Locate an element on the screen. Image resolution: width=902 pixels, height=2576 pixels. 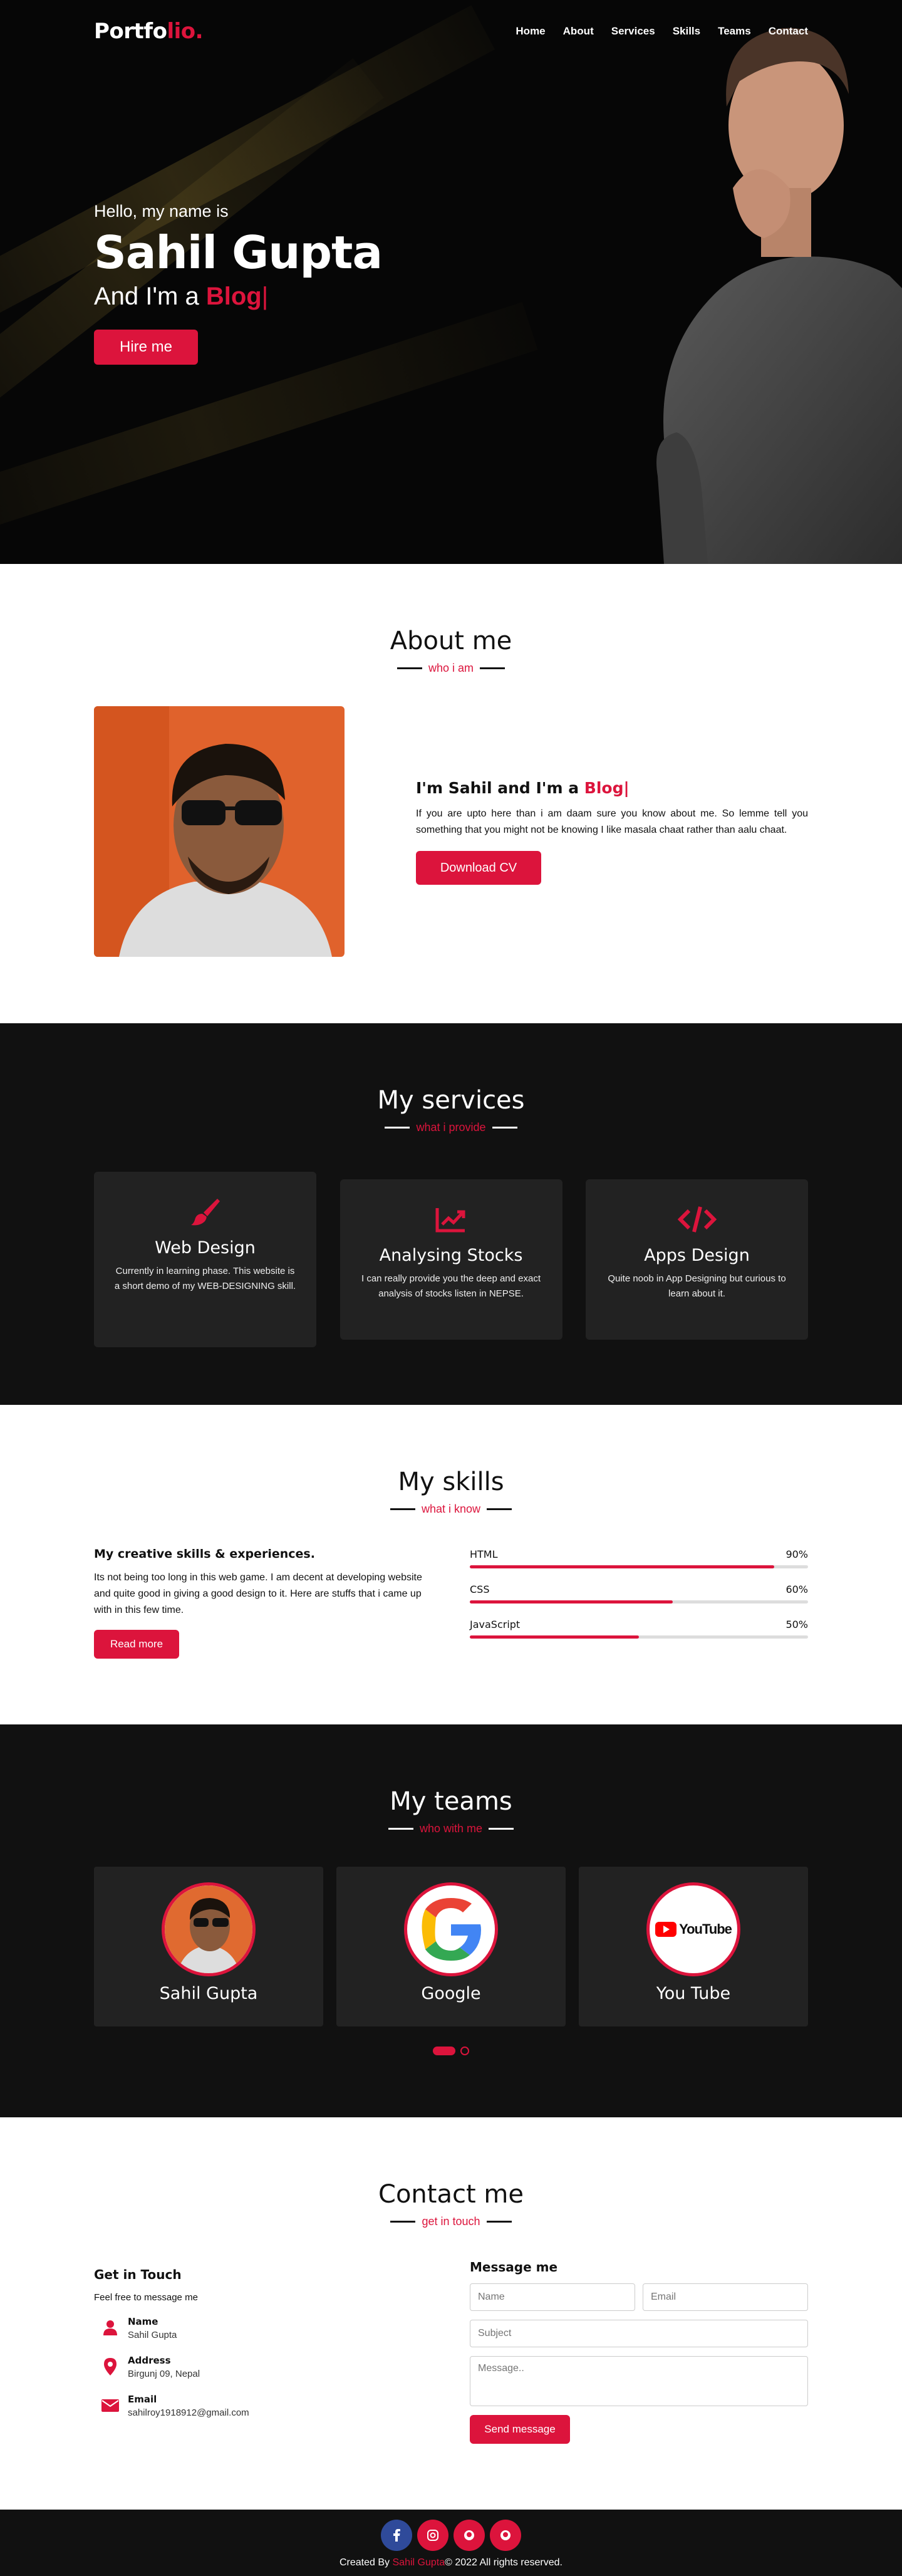
nav-skills: Skills is located at coordinates (686, 32).